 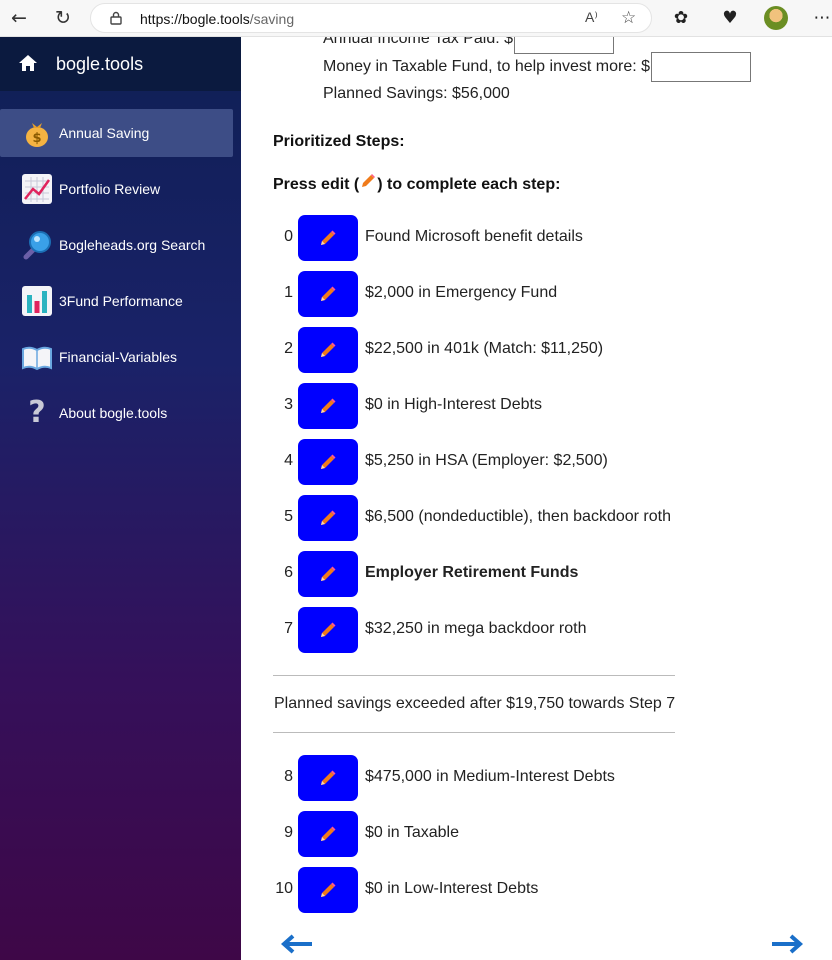 What do you see at coordinates (730, 18) in the screenshot?
I see `health-heart-icon: ♥` at bounding box center [730, 18].